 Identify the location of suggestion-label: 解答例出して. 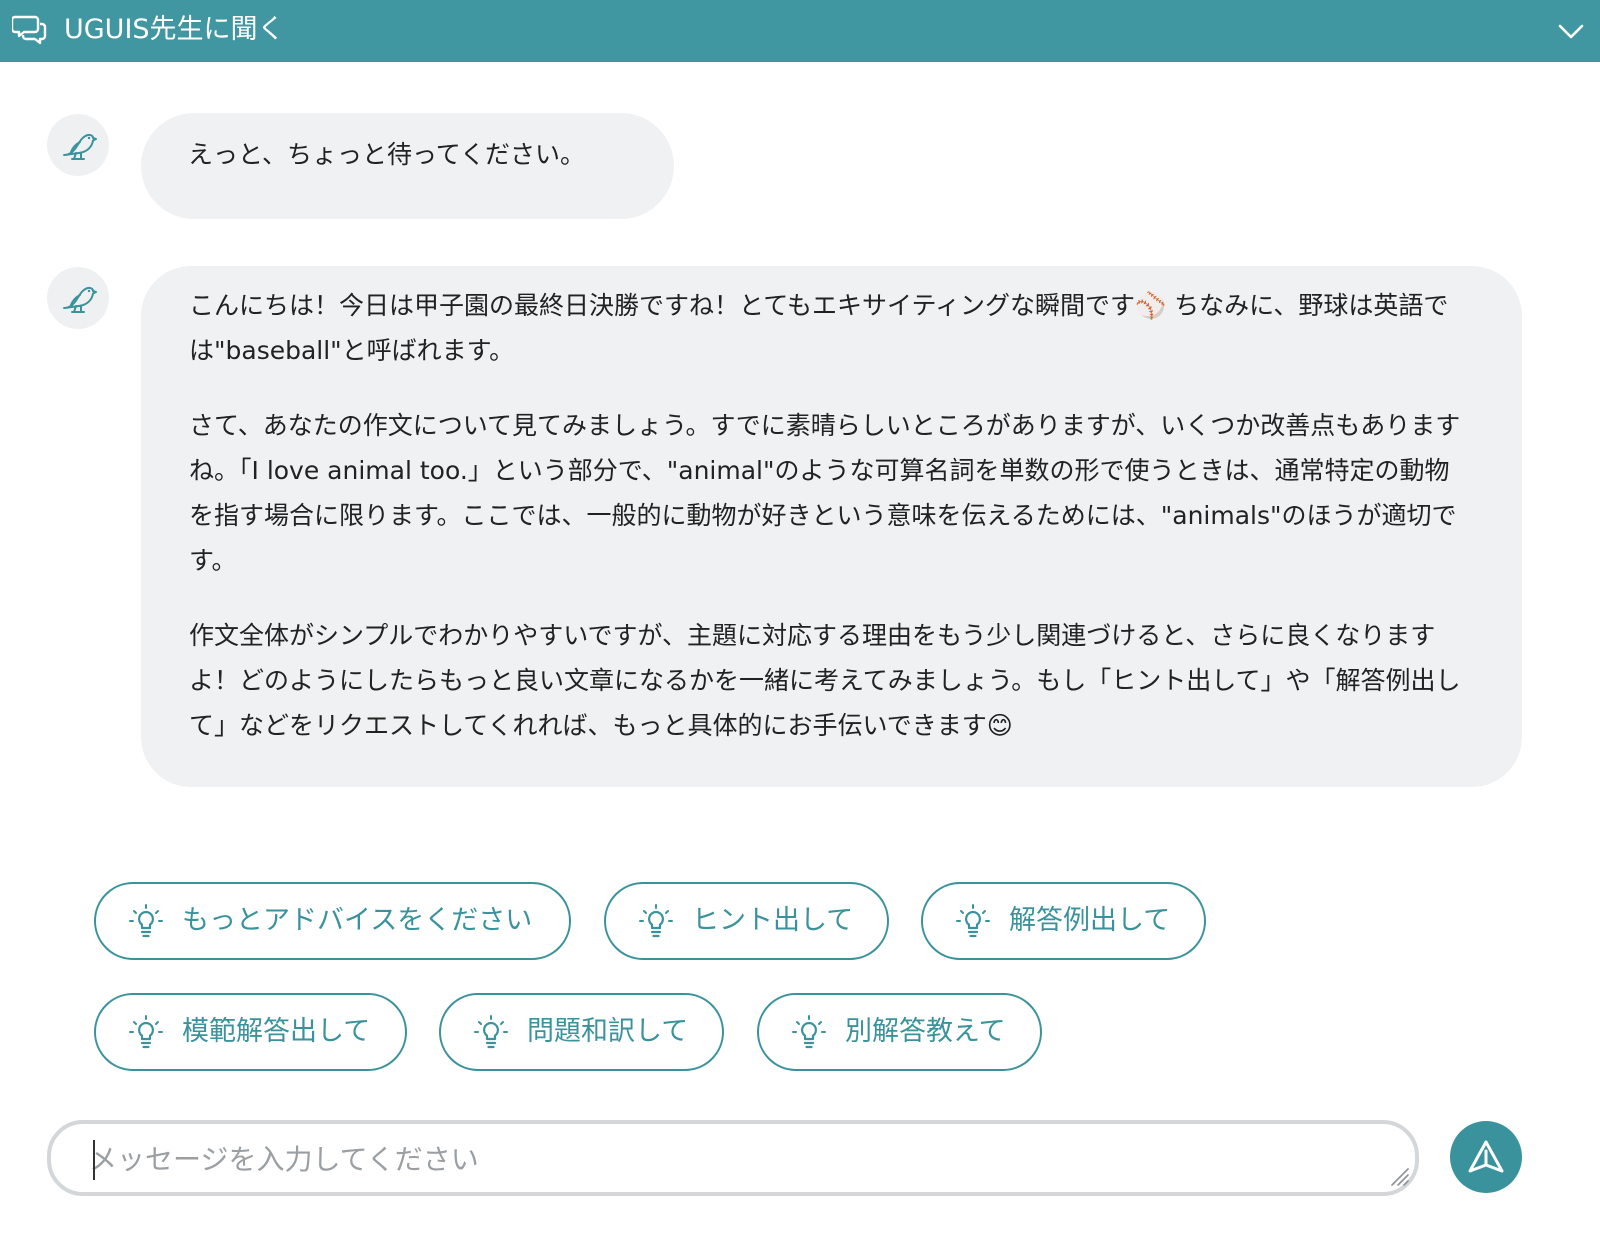
(1090, 920).